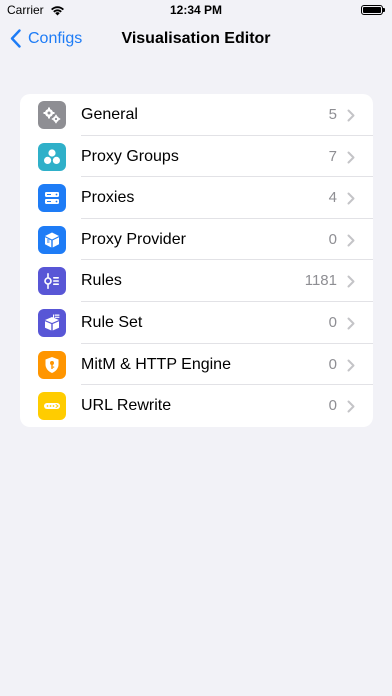 The image size is (392, 696). Describe the element at coordinates (196, 157) in the screenshot. I see `list-item-proxy-groups: Proxy Groups 7` at that location.